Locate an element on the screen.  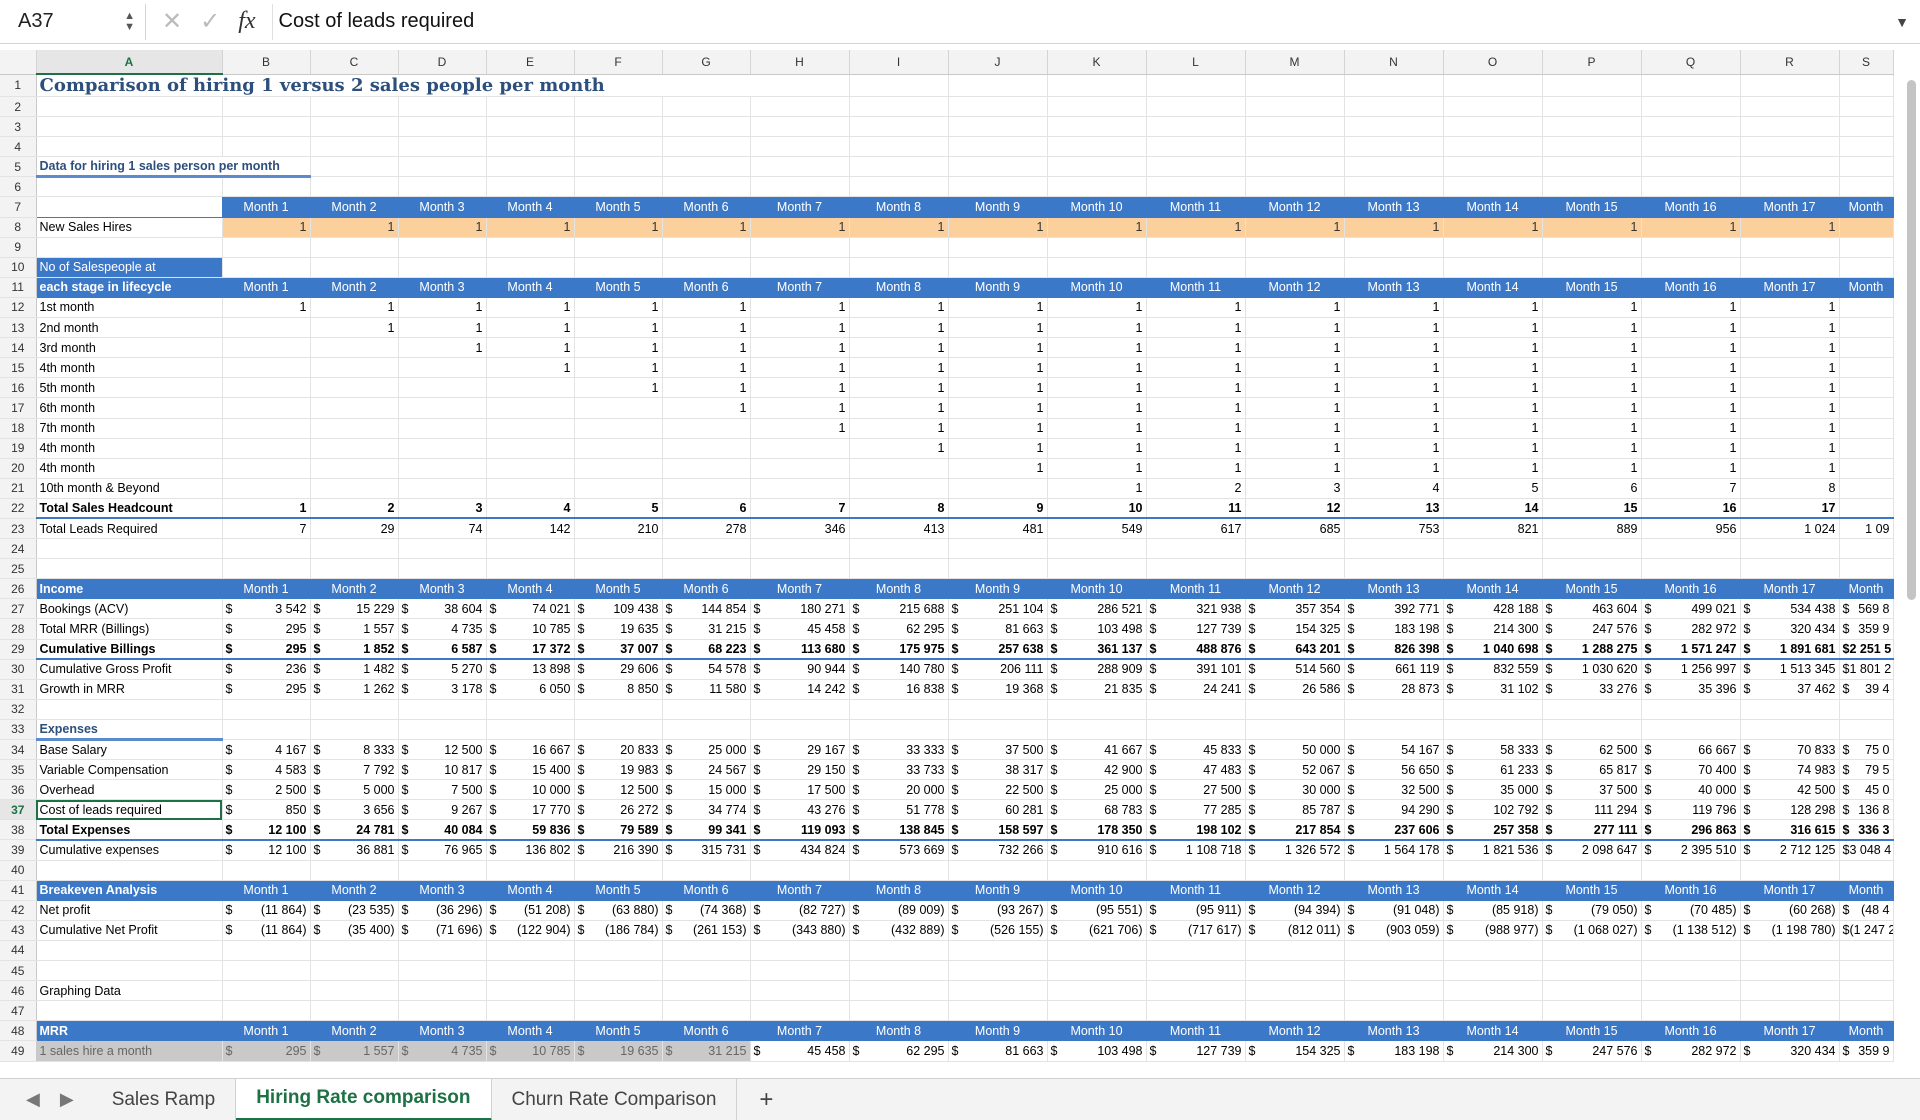
value-cell: 11 is located at coordinates (1196, 509).